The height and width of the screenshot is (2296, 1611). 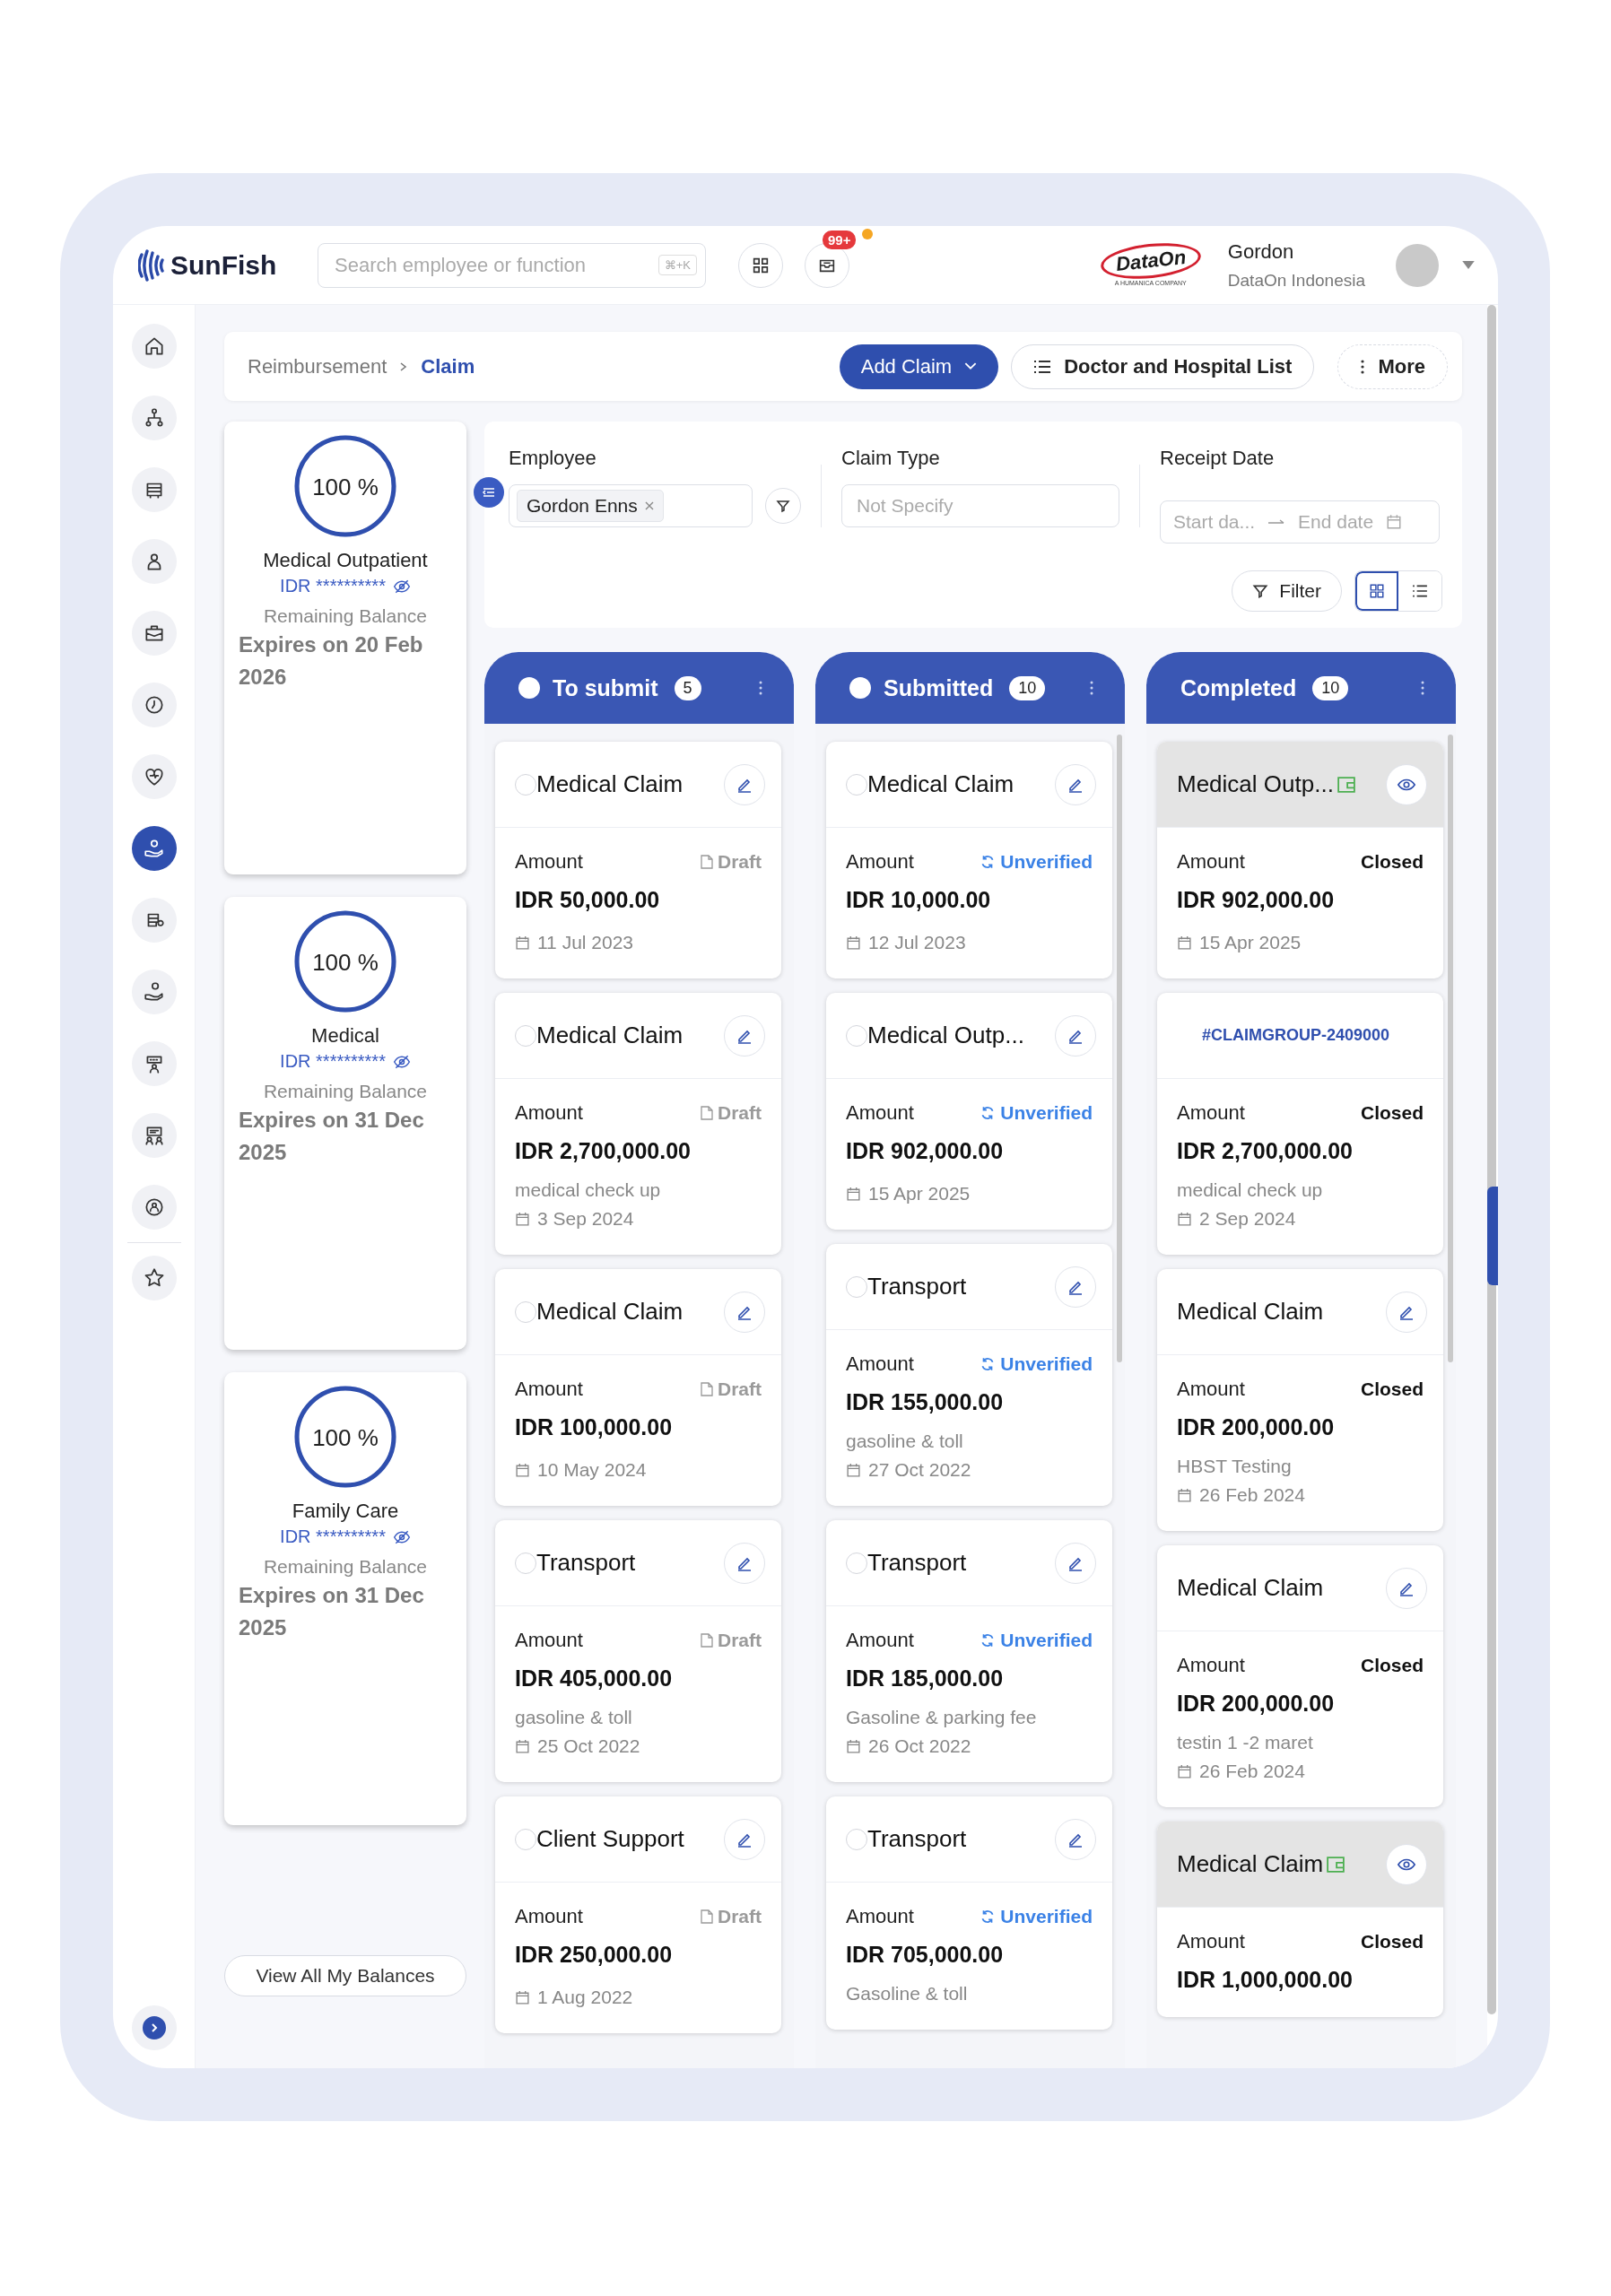 What do you see at coordinates (649, 505) in the screenshot?
I see `close-icon` at bounding box center [649, 505].